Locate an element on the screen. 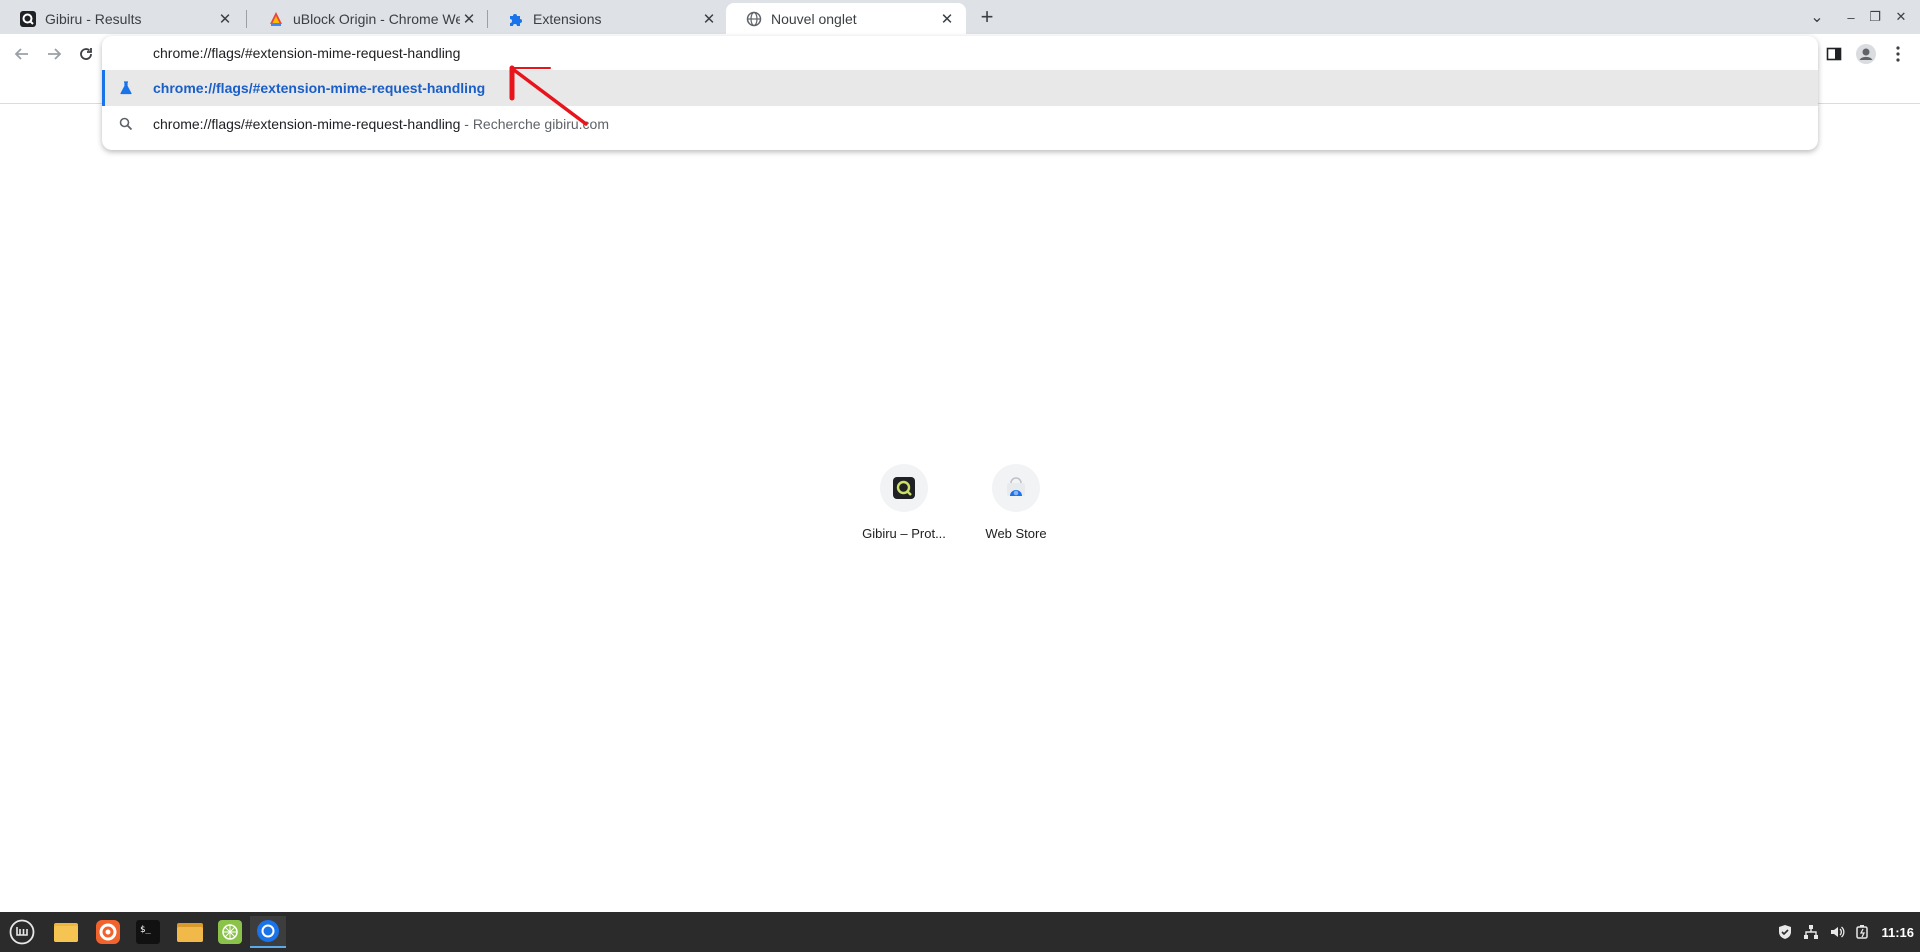 The height and width of the screenshot is (952, 1920). minimize-button: – is located at coordinates (1851, 17).